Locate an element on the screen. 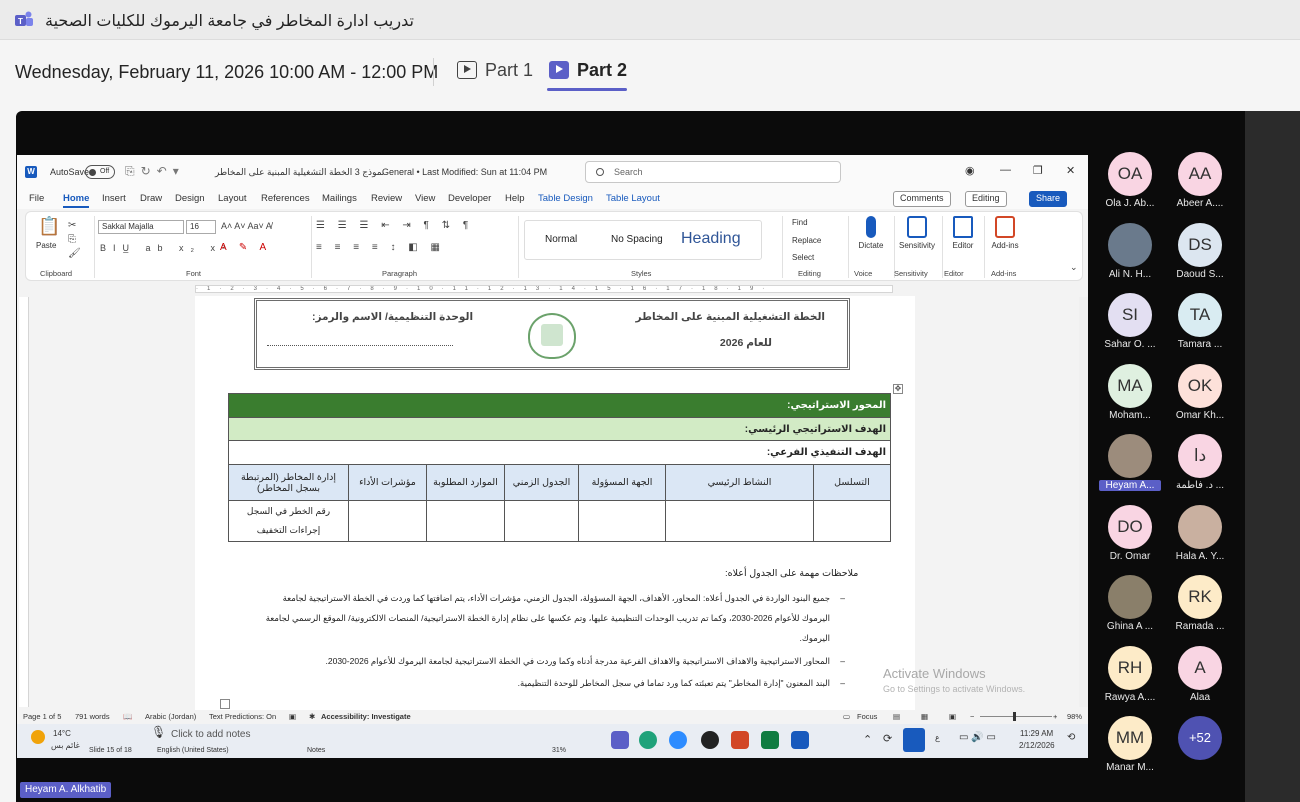 The height and width of the screenshot is (802, 1300). sensitivity-button: Sensitivity is located at coordinates (917, 233).